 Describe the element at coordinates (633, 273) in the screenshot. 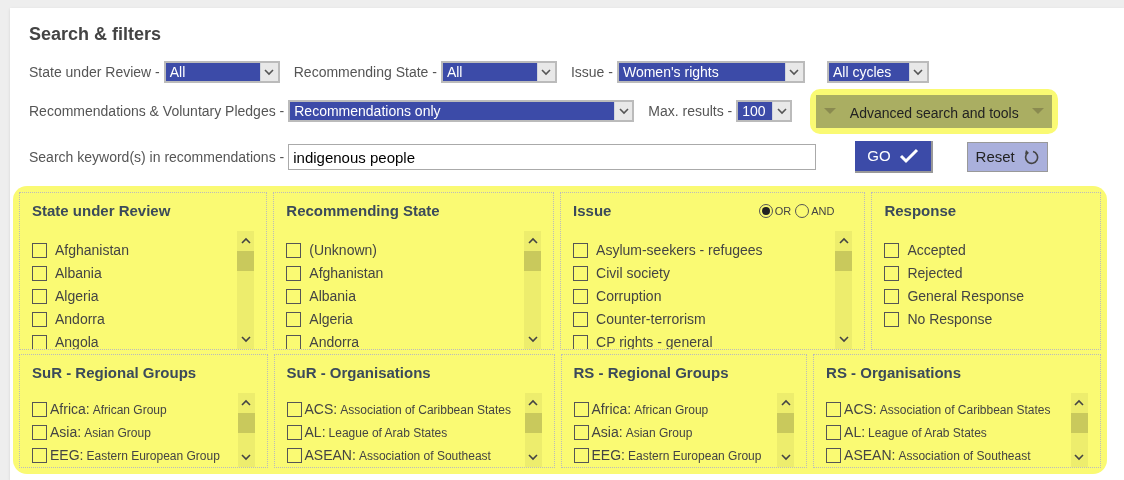

I see `option-label: Civil society` at that location.